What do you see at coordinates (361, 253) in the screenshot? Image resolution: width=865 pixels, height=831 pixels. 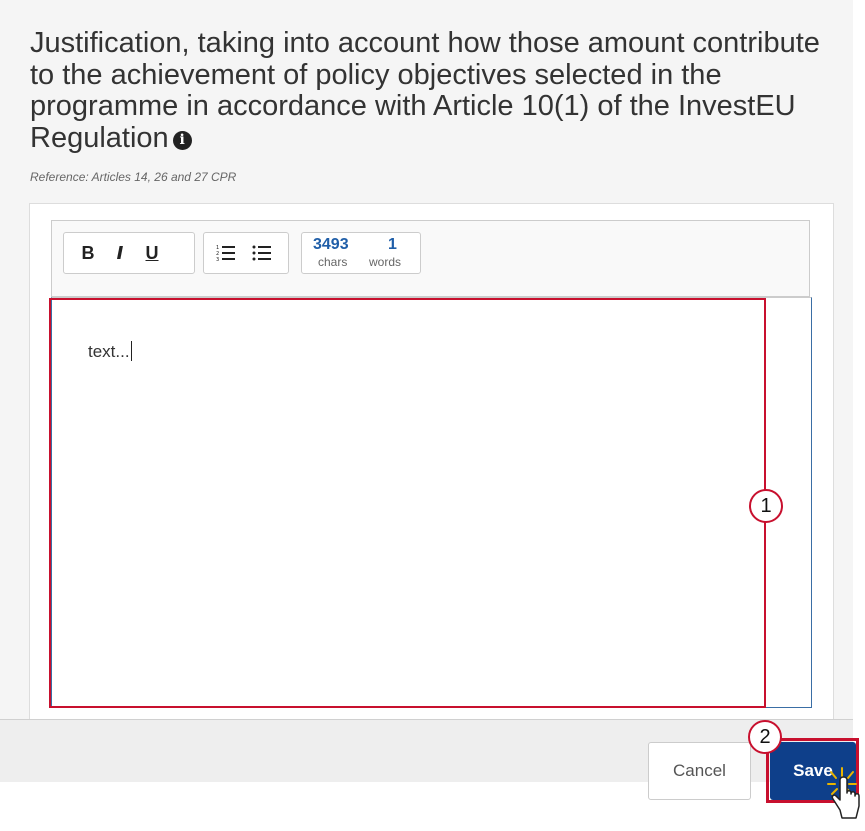 I see `character-word-counter: 3493 chars 1 words` at bounding box center [361, 253].